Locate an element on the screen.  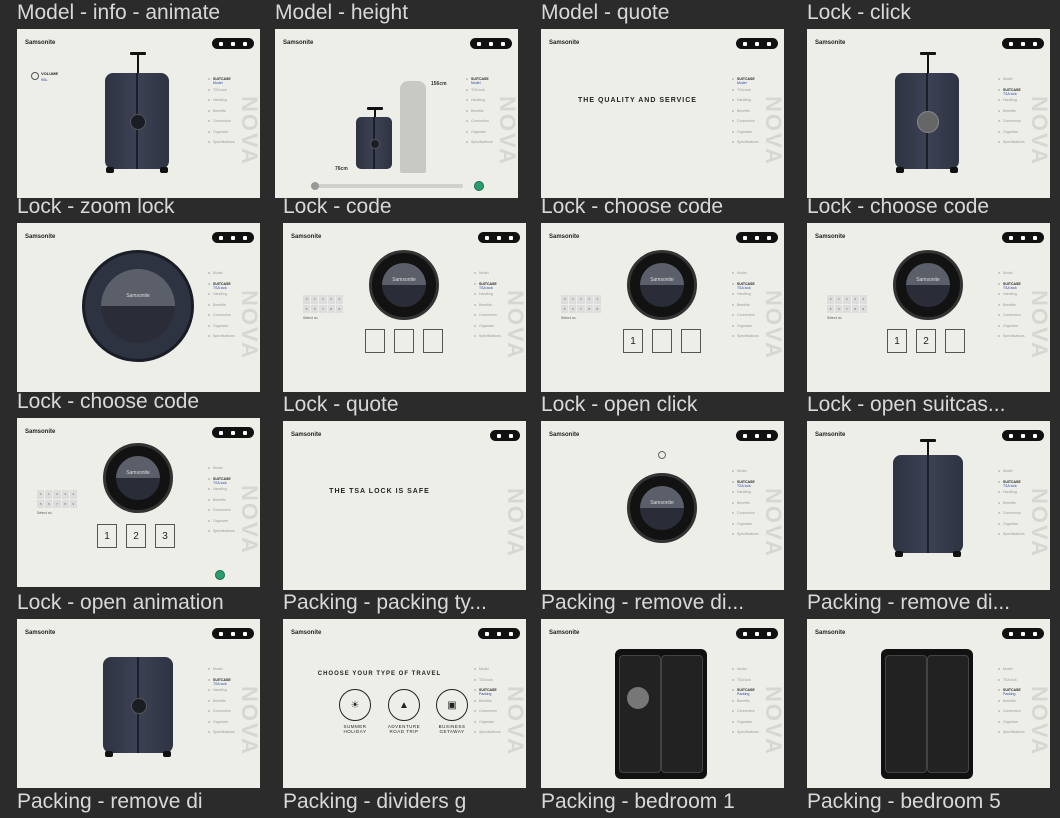
lock-dial: Samsonite is located at coordinates (662, 508).